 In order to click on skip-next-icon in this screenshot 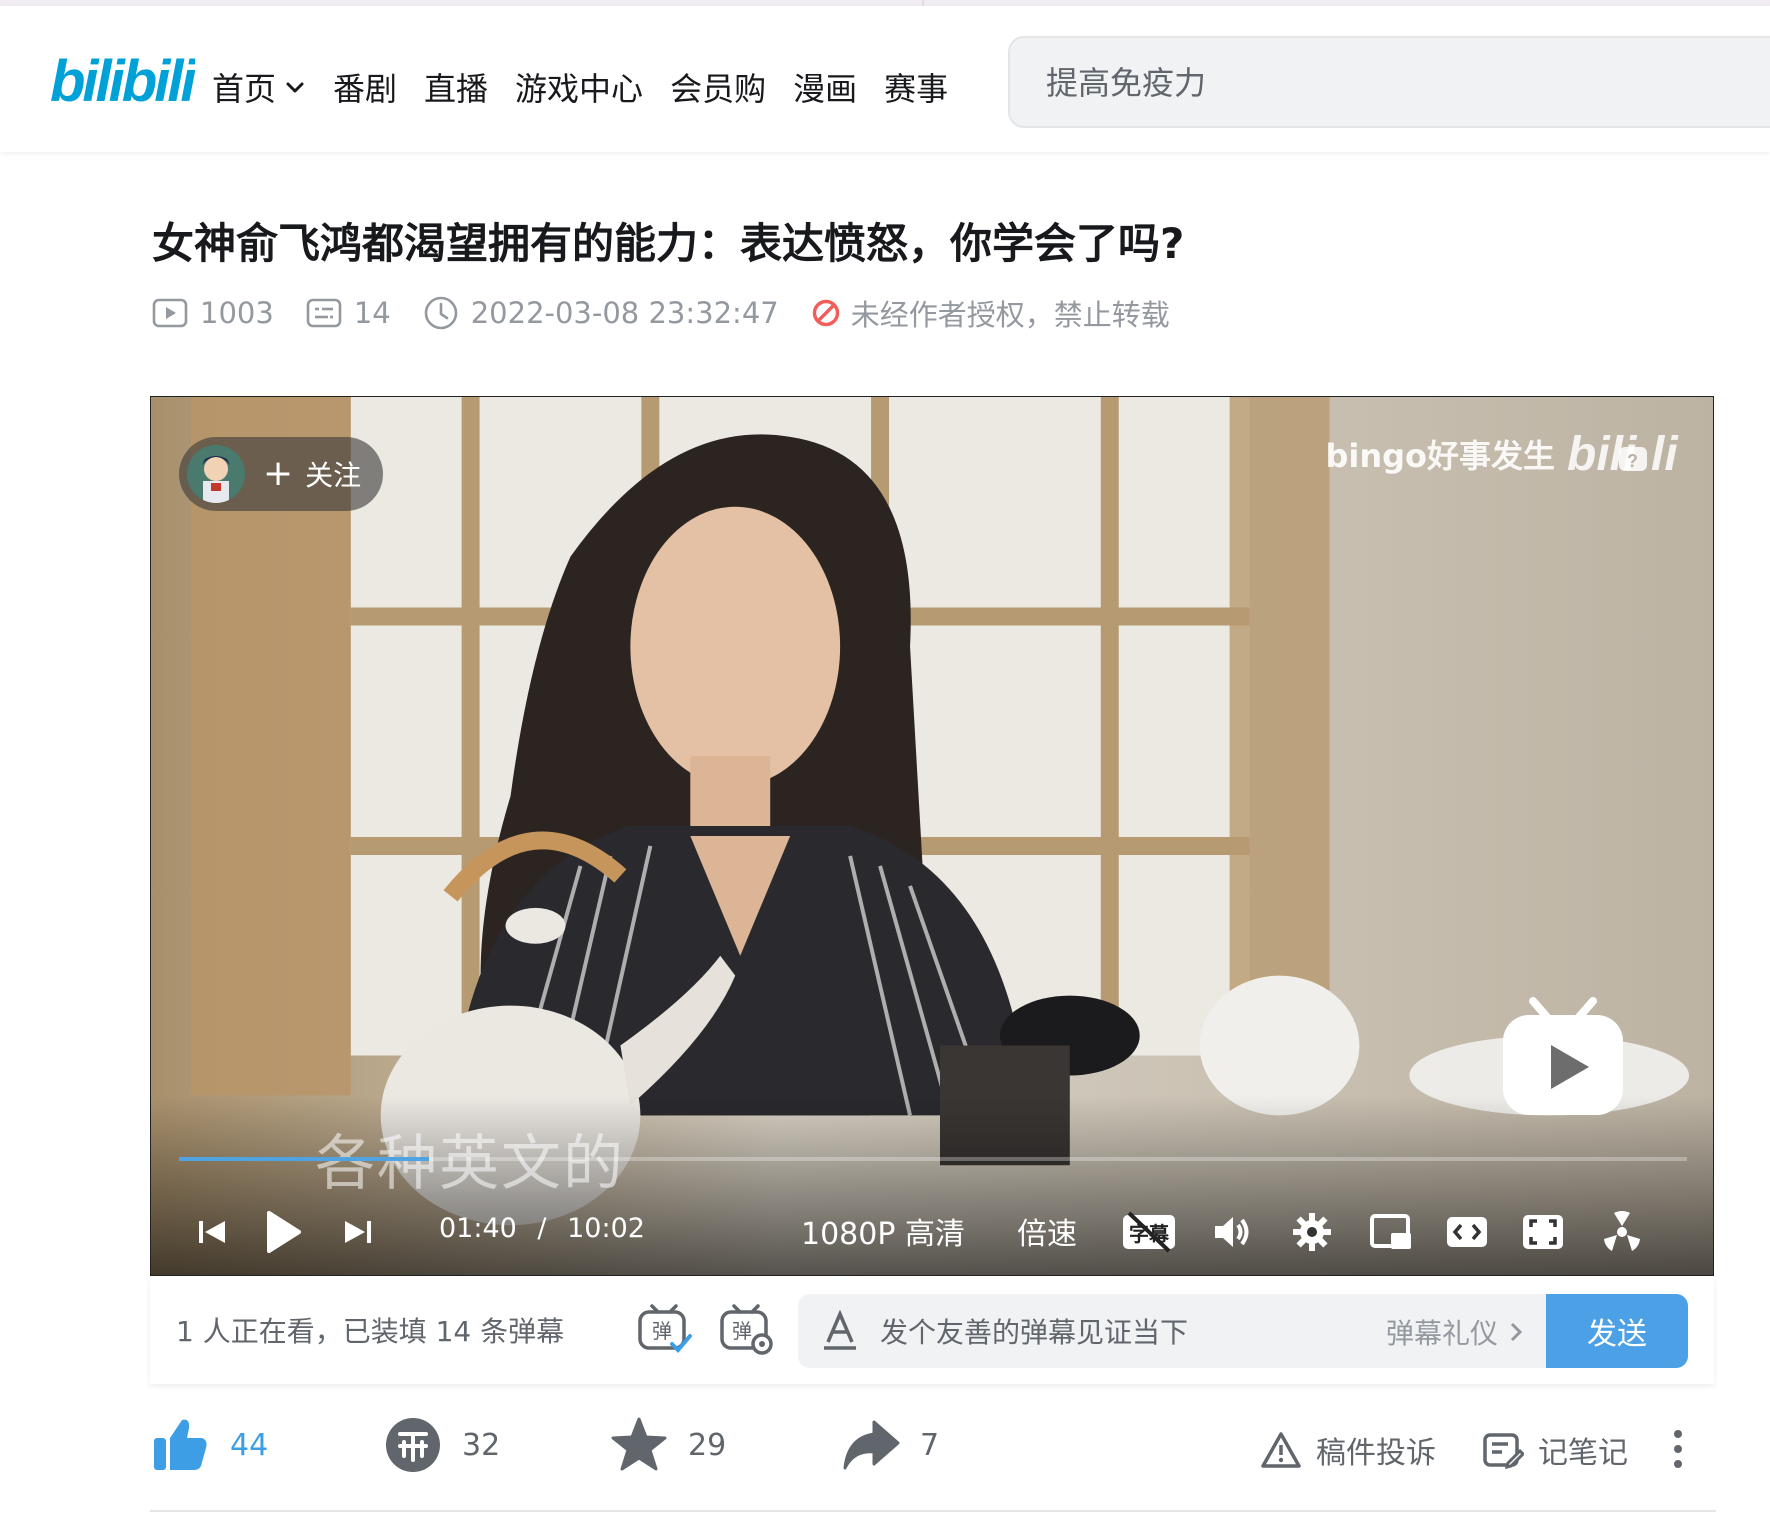, I will do `click(358, 1232)`.